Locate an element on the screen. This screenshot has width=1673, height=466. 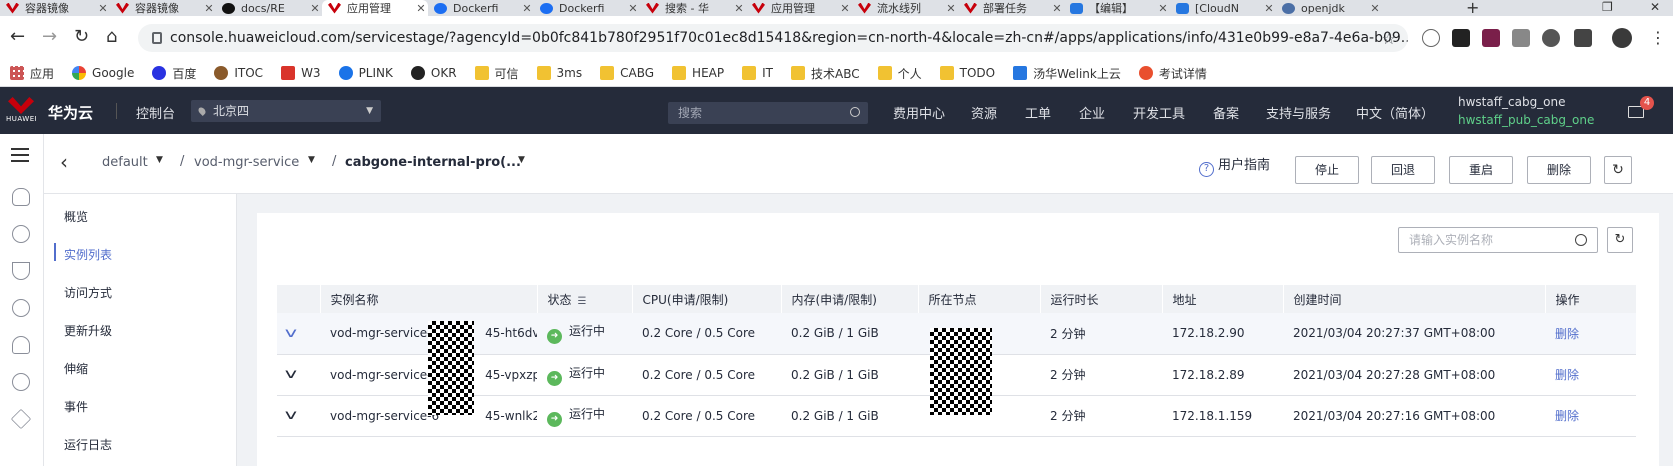
diamond-icon is located at coordinates (21, 419).